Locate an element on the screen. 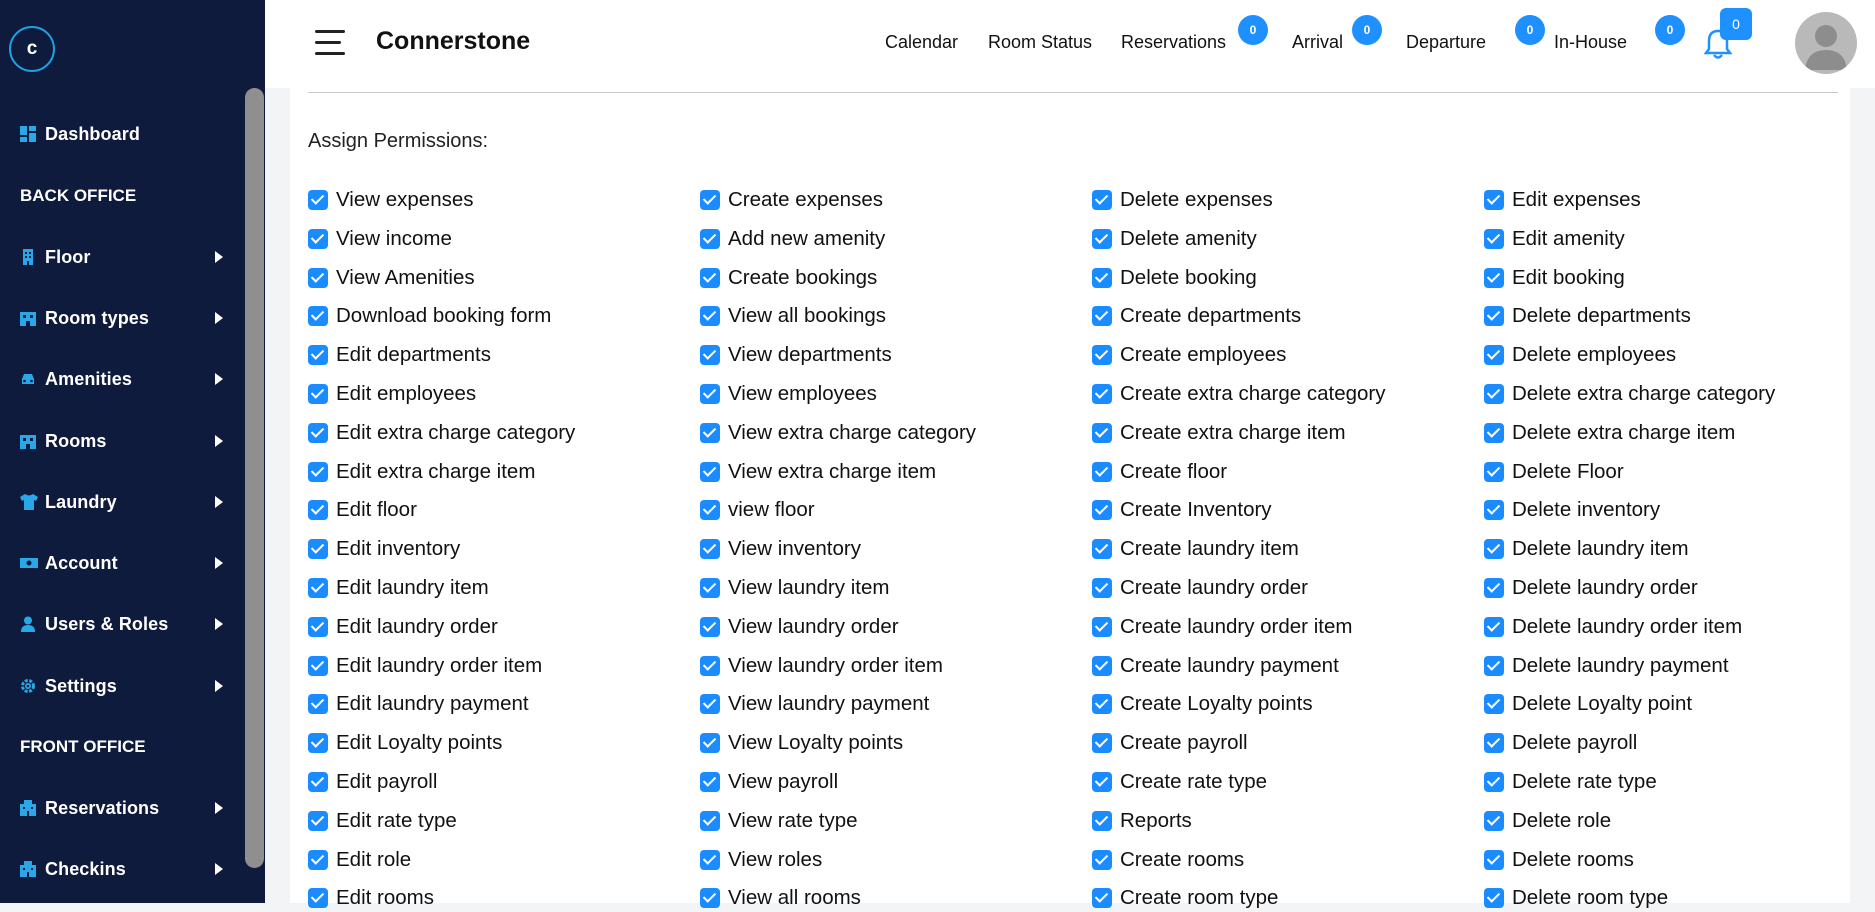 Image resolution: width=1875 pixels, height=912 pixels. permission-item: Delete laundry order item is located at coordinates (1613, 627).